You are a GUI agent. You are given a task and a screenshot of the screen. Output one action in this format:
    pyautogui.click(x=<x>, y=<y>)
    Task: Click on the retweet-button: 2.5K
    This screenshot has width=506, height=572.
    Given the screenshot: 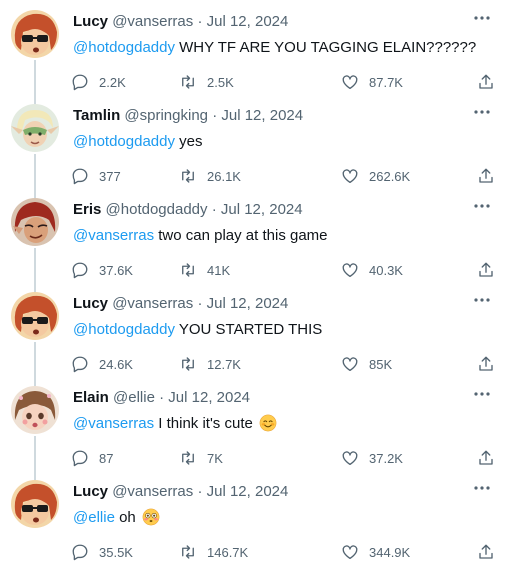 What is the action you would take?
    pyautogui.click(x=206, y=82)
    